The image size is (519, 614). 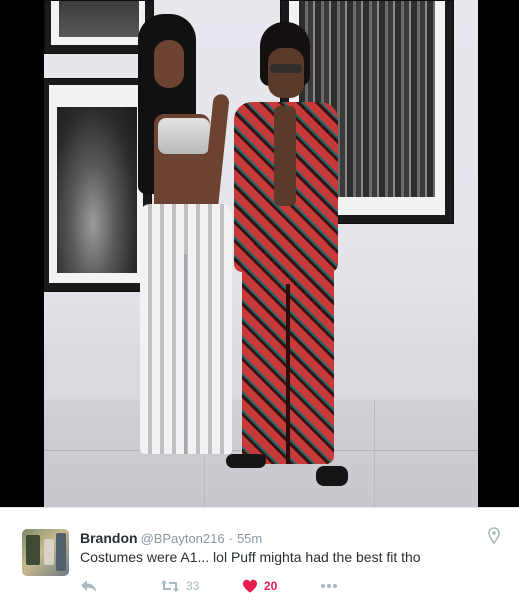 What do you see at coordinates (250, 586) in the screenshot?
I see `heart-icon` at bounding box center [250, 586].